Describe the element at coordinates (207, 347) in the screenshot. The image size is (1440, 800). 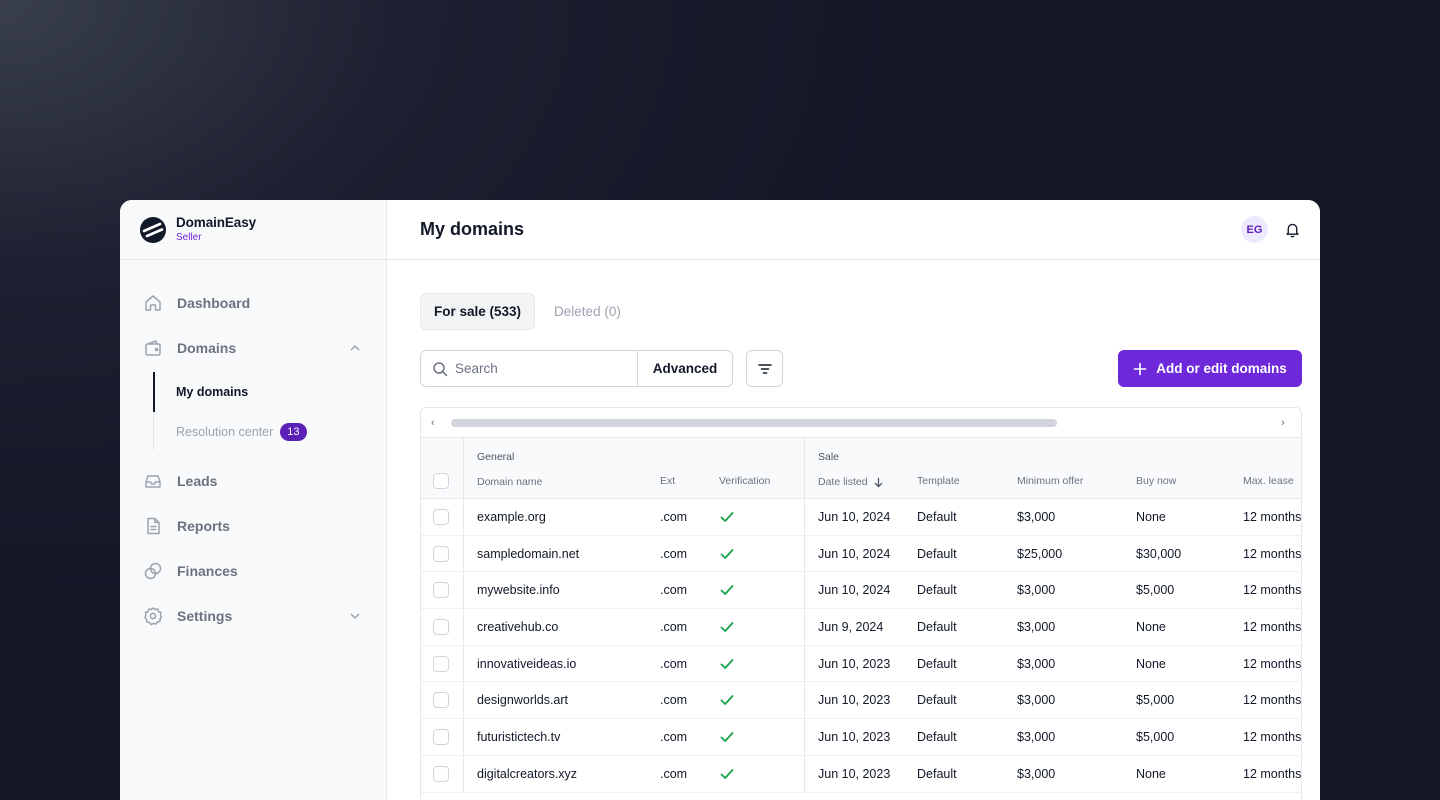
I see `sidebar-item-label: Domains` at that location.